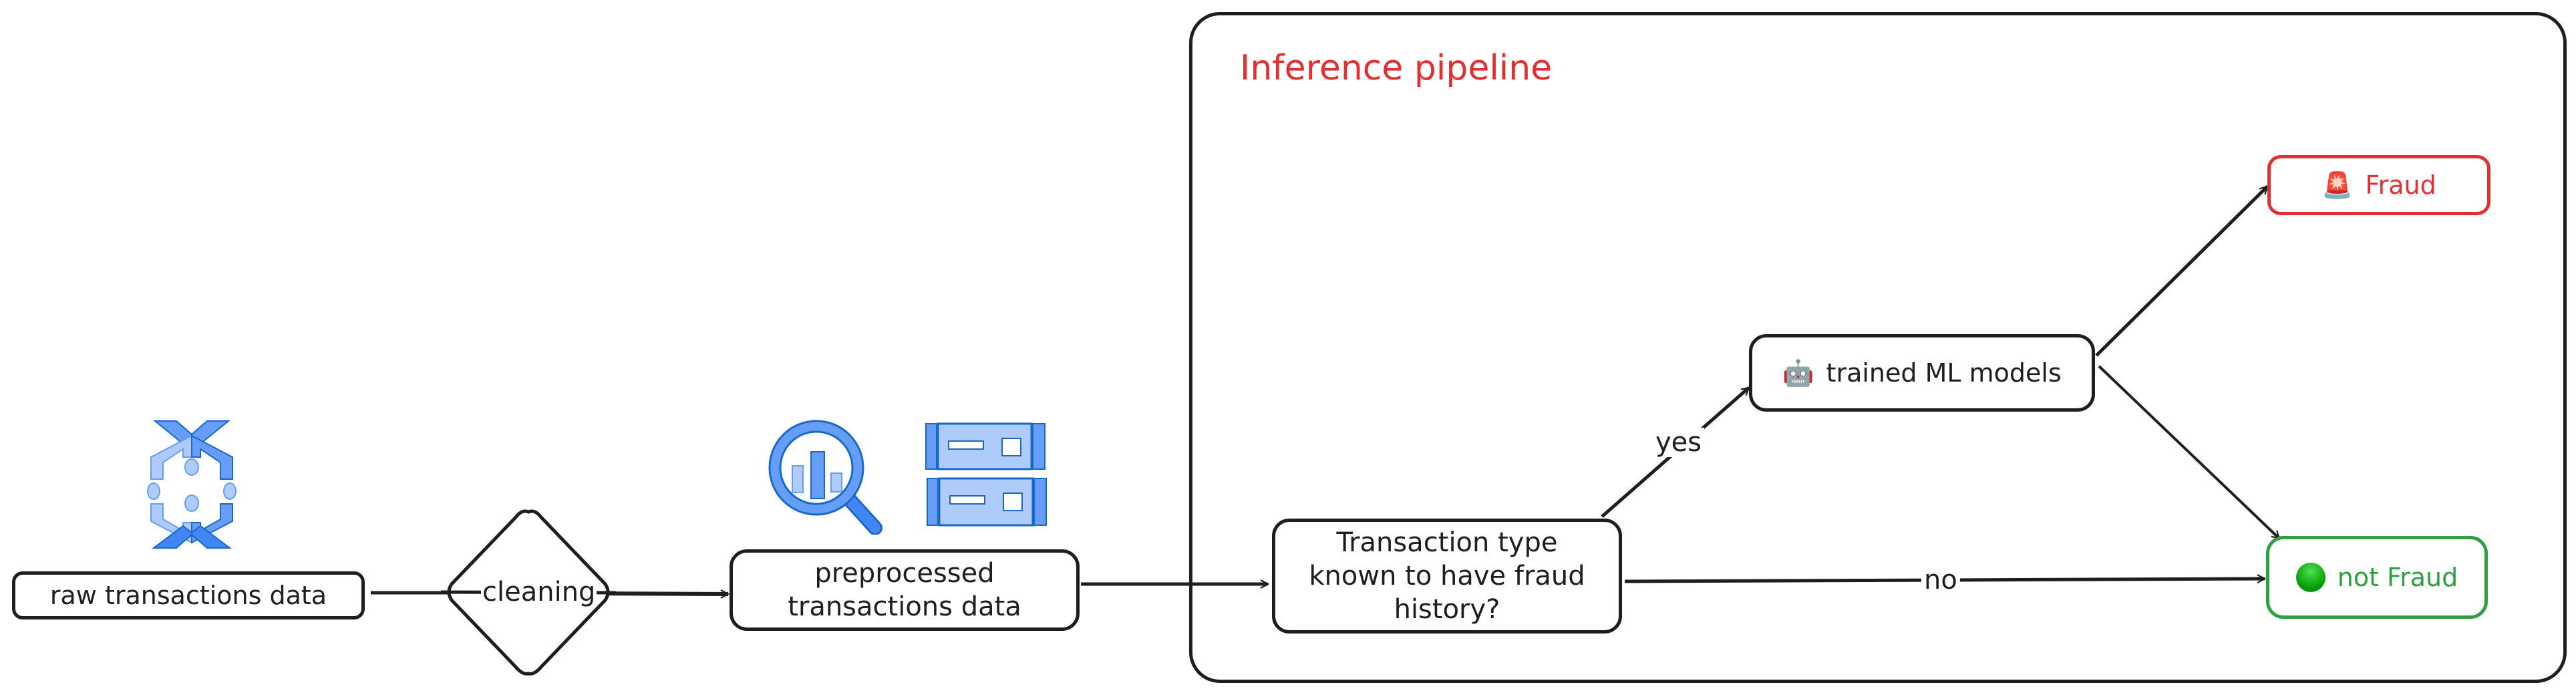 The width and height of the screenshot is (2576, 695). Describe the element at coordinates (1940, 580) in the screenshot. I see `edge-label-no: no` at that location.